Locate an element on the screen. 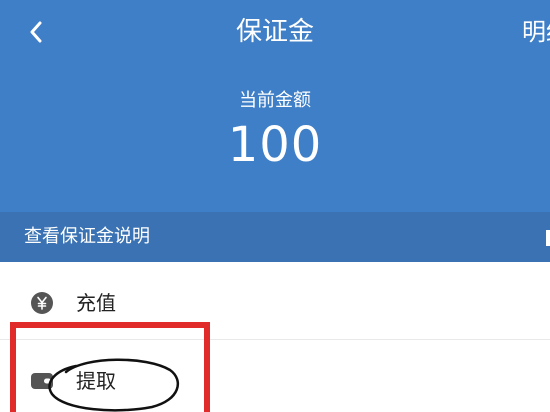 This screenshot has height=412, width=550. withdraw-label: 提取 is located at coordinates (96, 381).